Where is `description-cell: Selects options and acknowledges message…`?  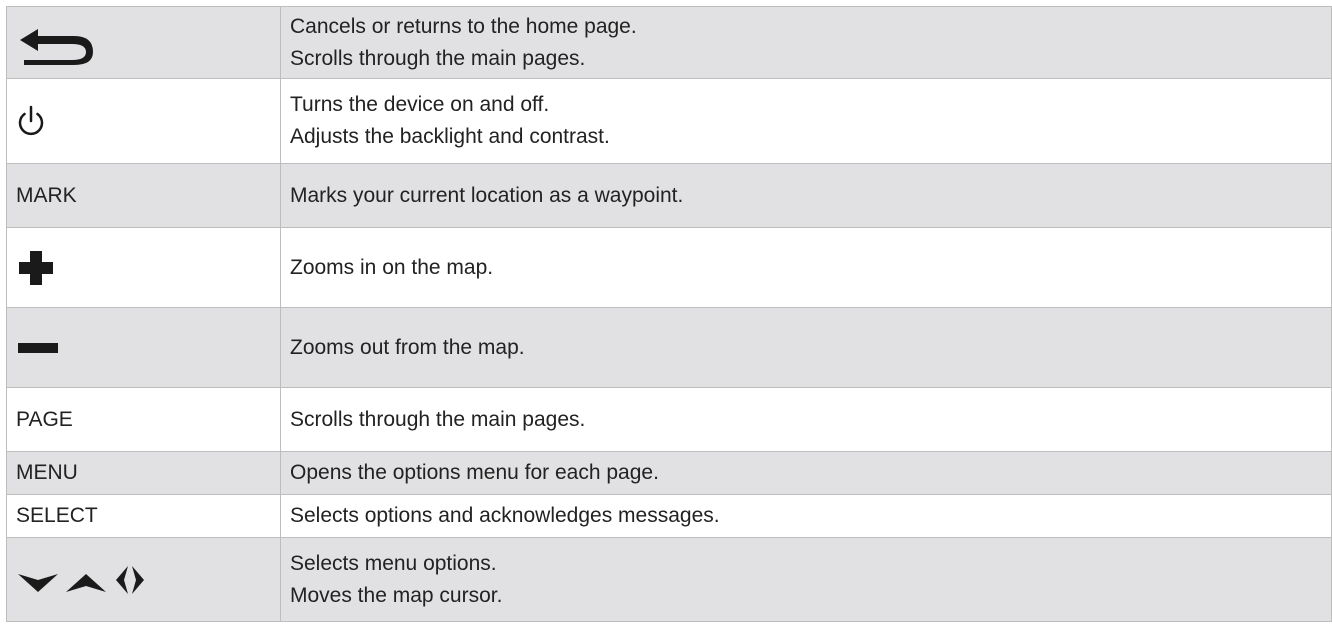 description-cell: Selects options and acknowledges message… is located at coordinates (806, 516).